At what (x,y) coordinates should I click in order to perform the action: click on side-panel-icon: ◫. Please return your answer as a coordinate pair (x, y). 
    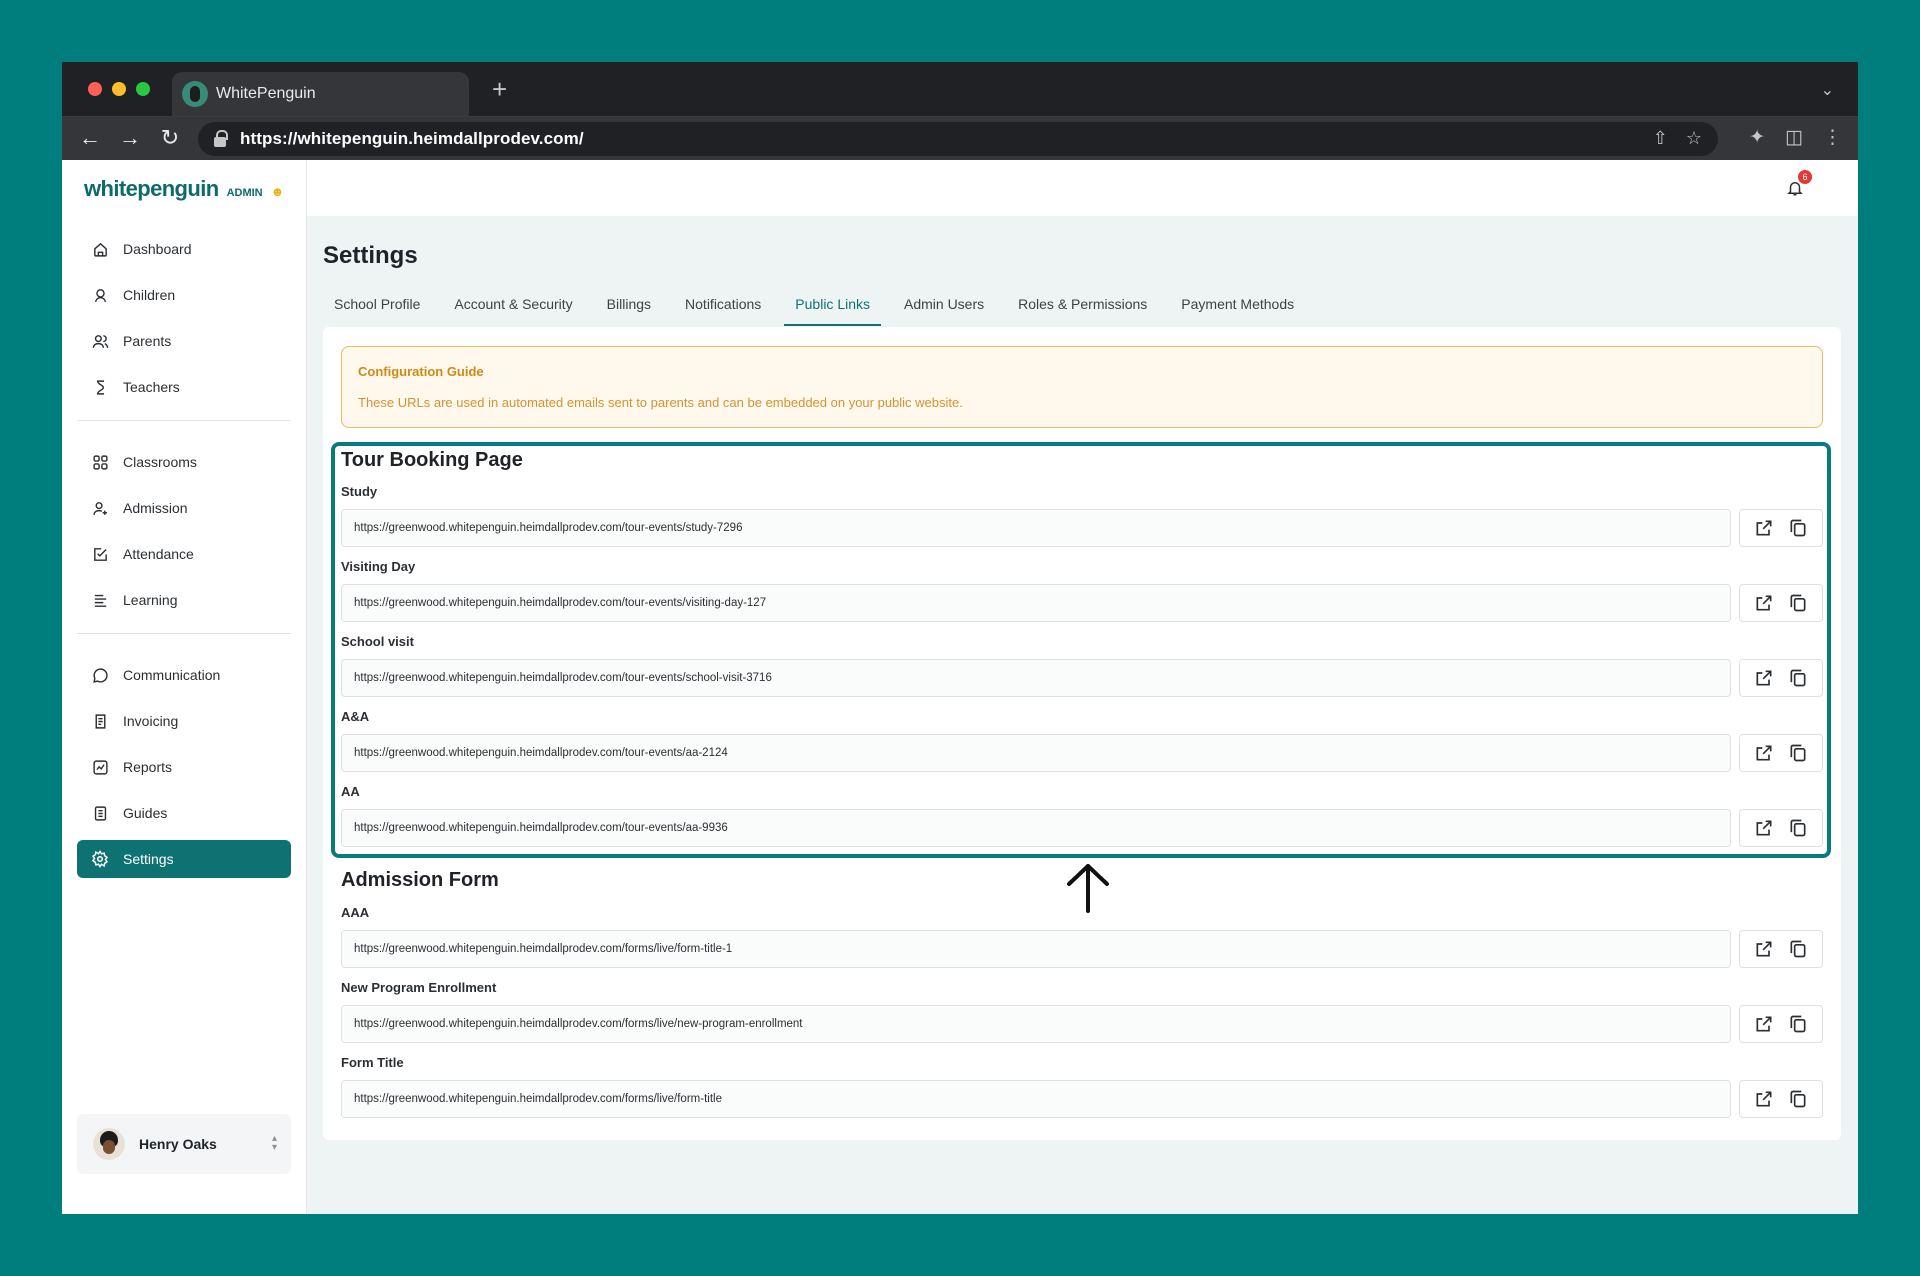
    Looking at the image, I should click on (1794, 137).